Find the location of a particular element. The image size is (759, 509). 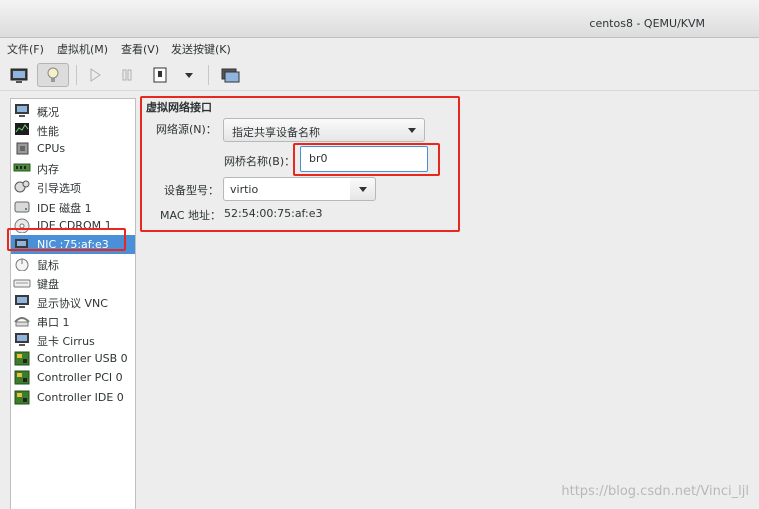

disk-icon is located at coordinates (22, 206).